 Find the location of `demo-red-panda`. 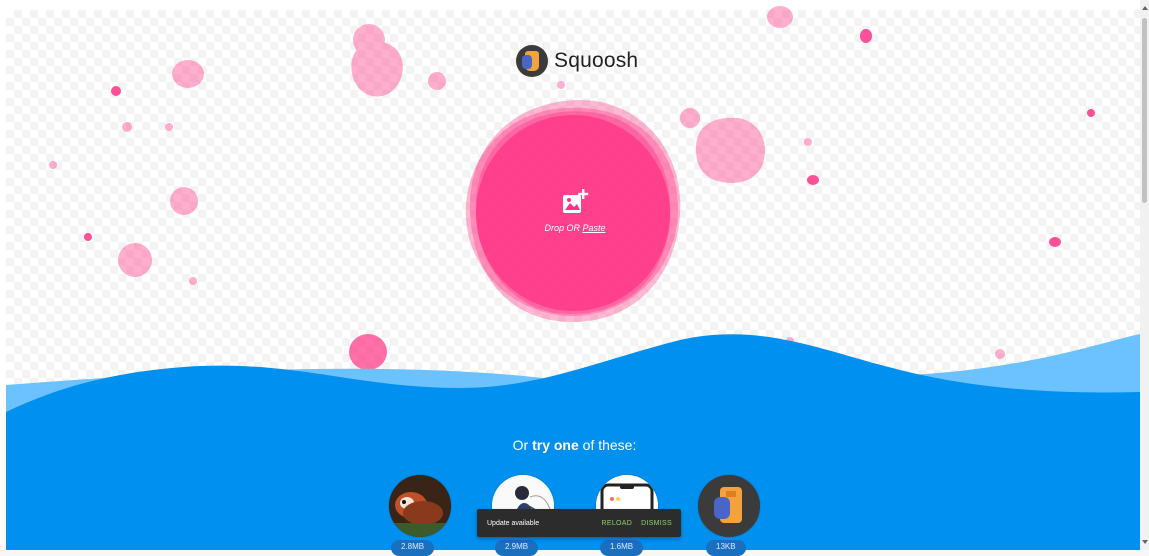

demo-red-panda is located at coordinates (420, 506).